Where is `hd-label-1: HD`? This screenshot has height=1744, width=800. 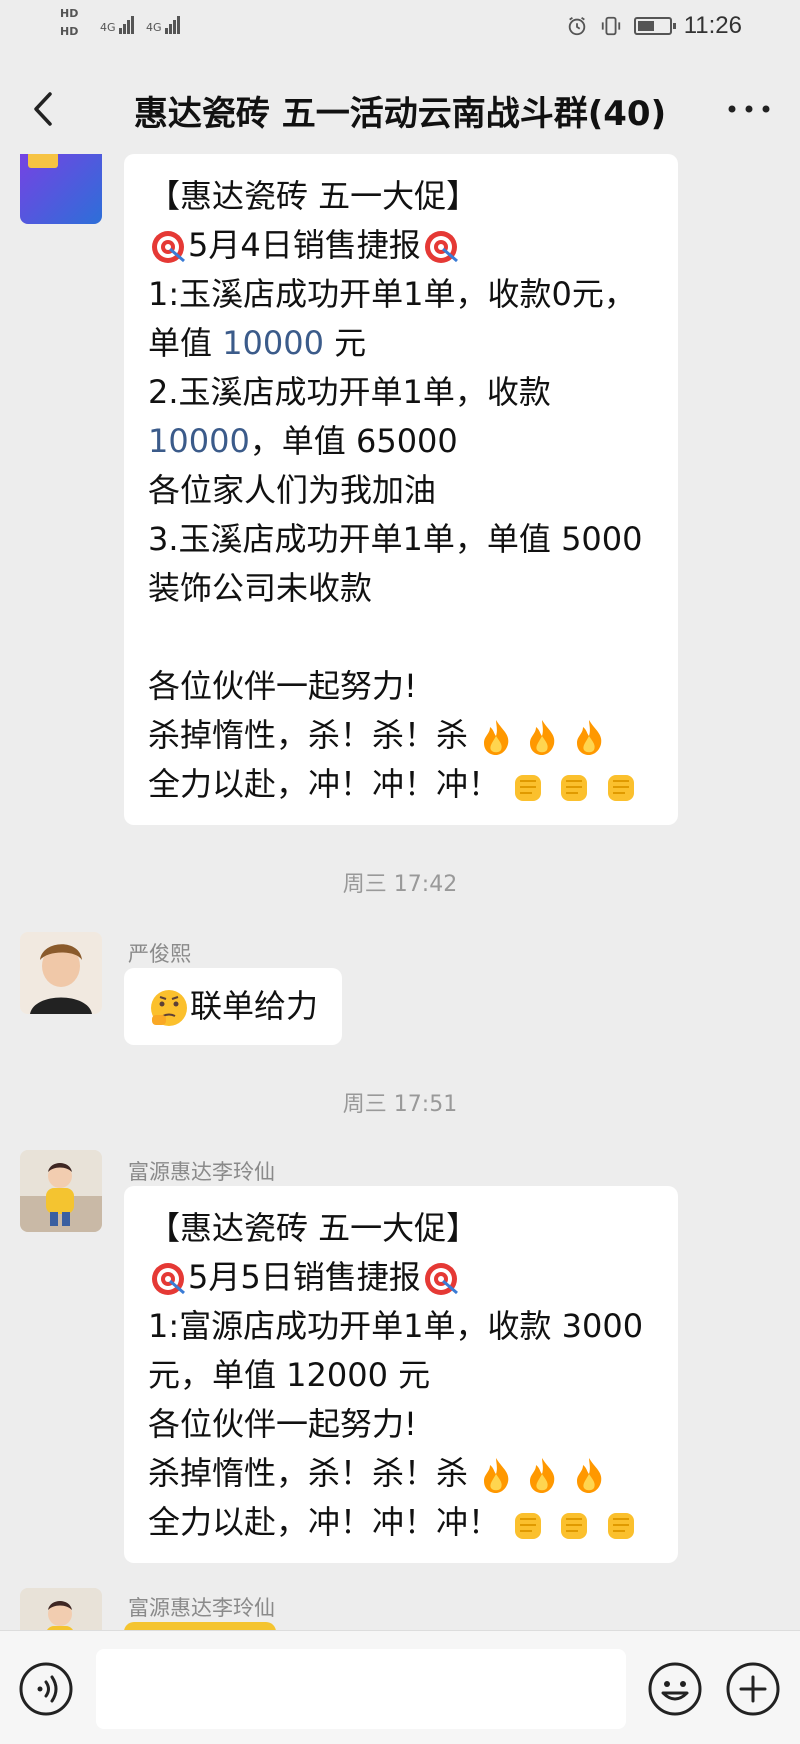 hd-label-1: HD is located at coordinates (69, 13).